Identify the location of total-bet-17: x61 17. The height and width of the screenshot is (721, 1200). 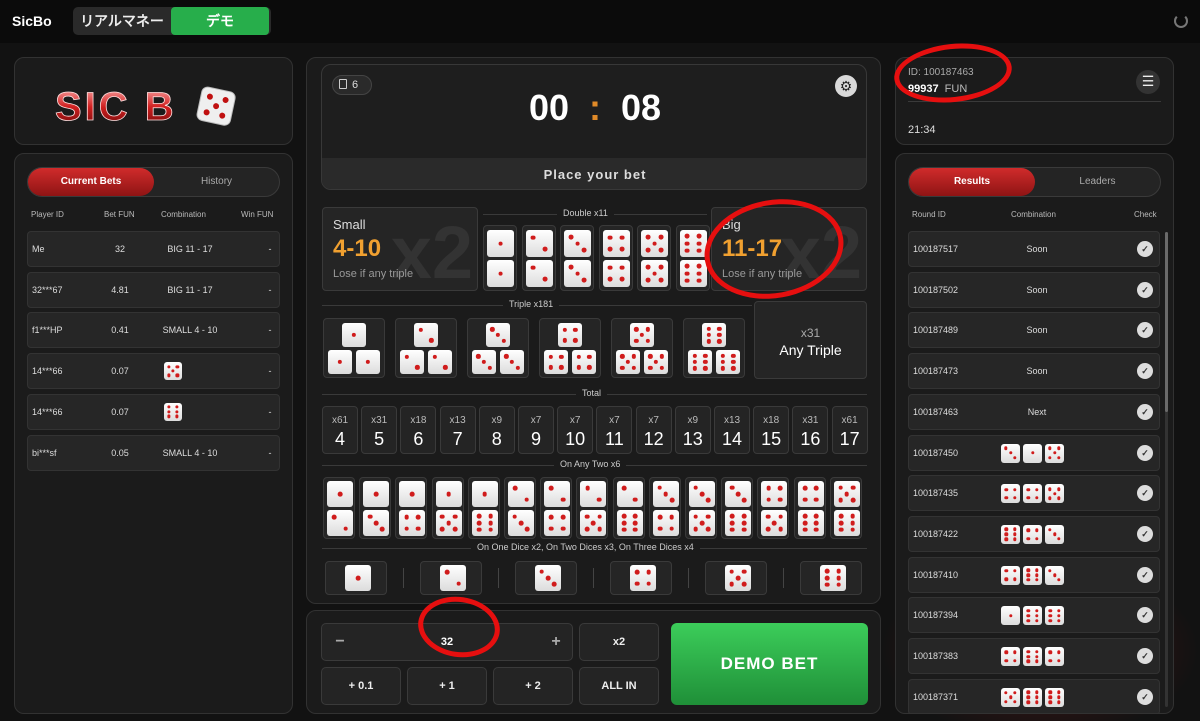
(849, 430).